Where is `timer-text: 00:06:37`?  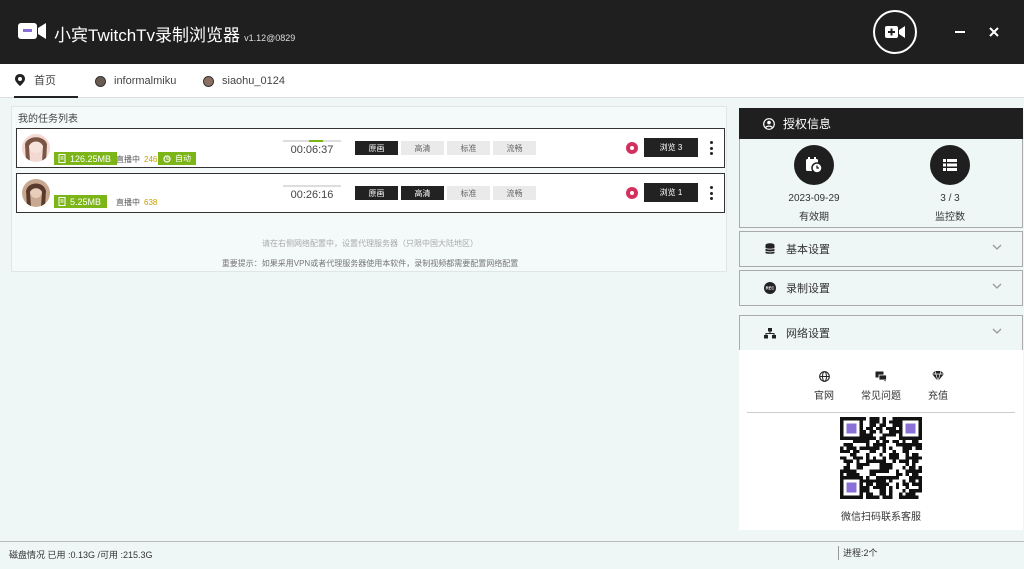
timer-text: 00:06:37 is located at coordinates (312, 150).